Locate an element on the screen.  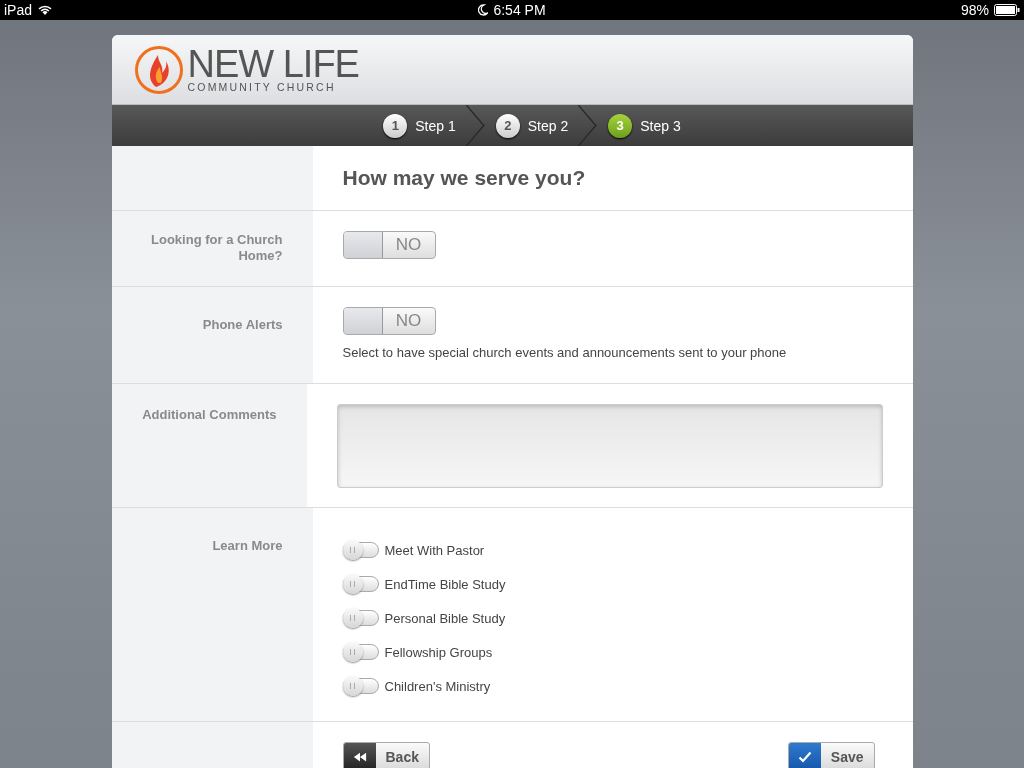
flame-logo-icon is located at coordinates (158, 69).